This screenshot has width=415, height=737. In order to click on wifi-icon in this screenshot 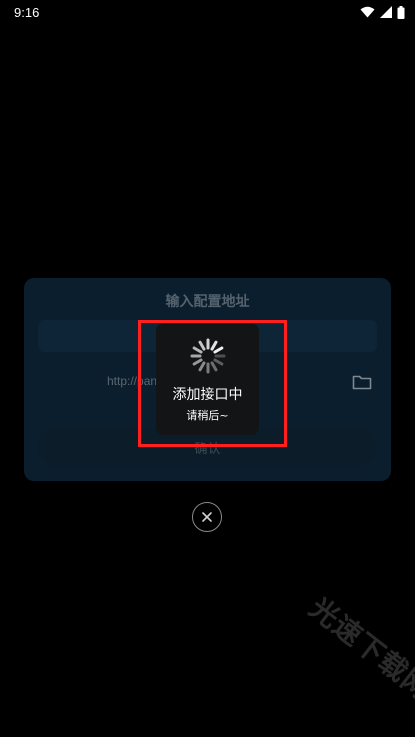, I will do `click(367, 12)`.